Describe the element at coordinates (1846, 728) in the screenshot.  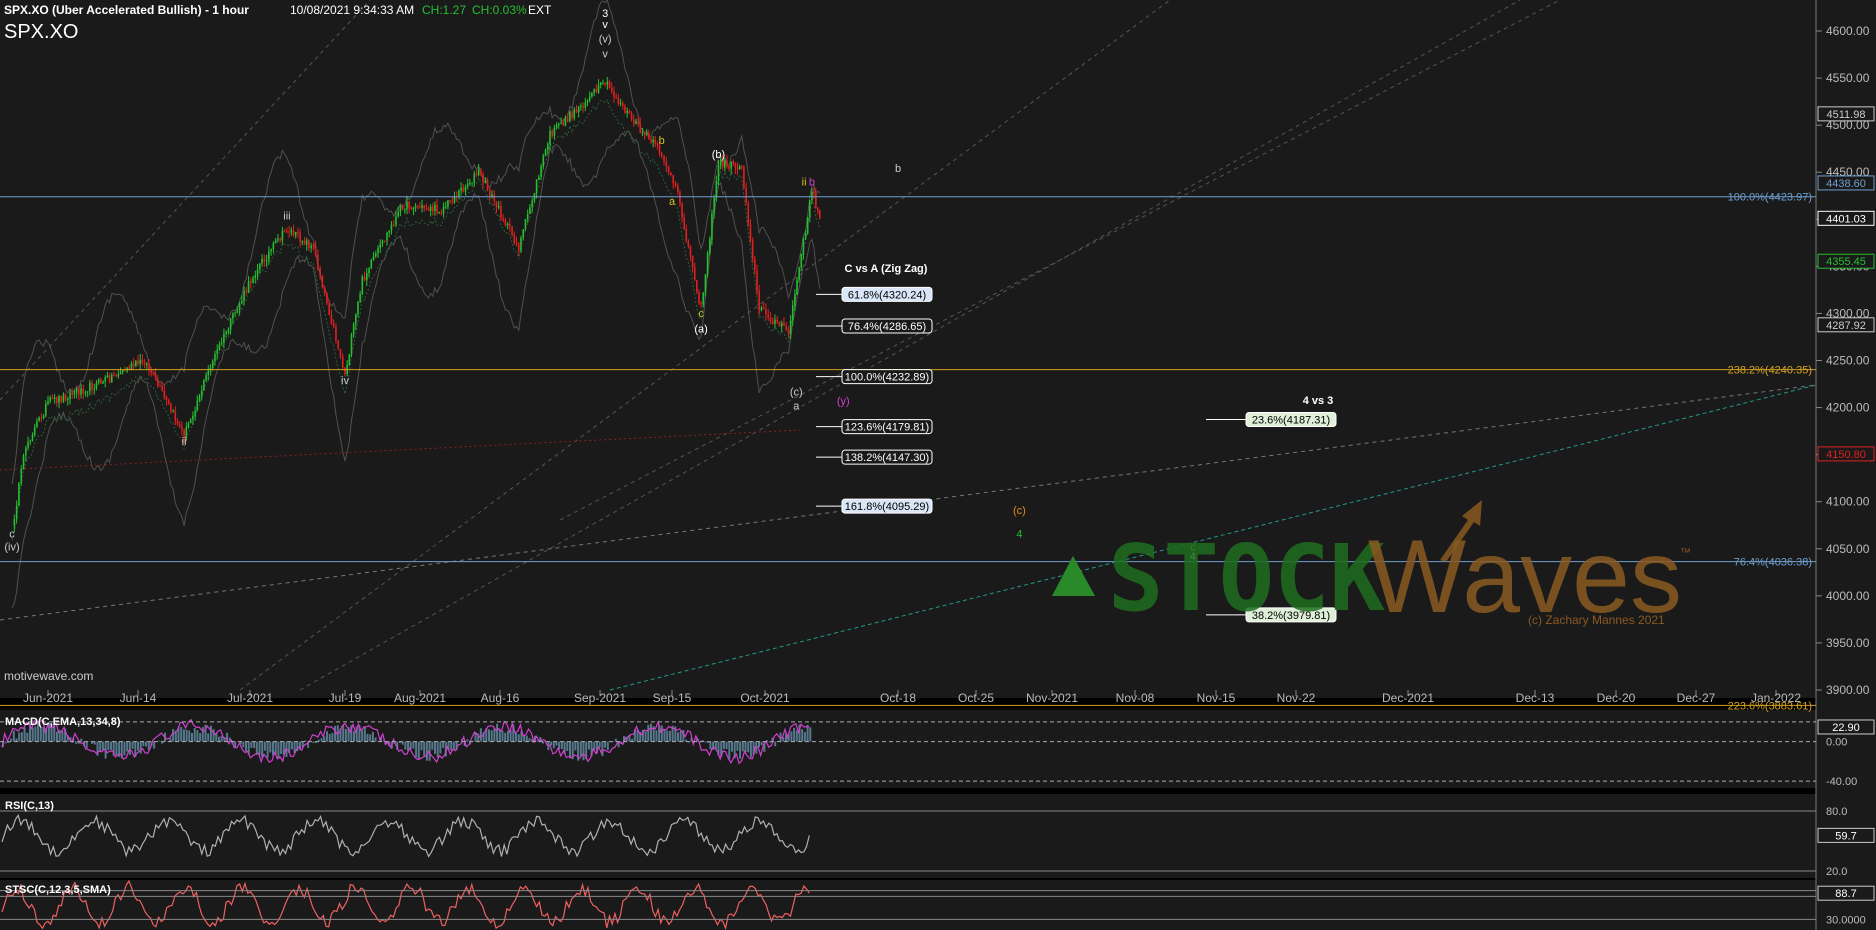
I see `indicator-value: 22.90` at that location.